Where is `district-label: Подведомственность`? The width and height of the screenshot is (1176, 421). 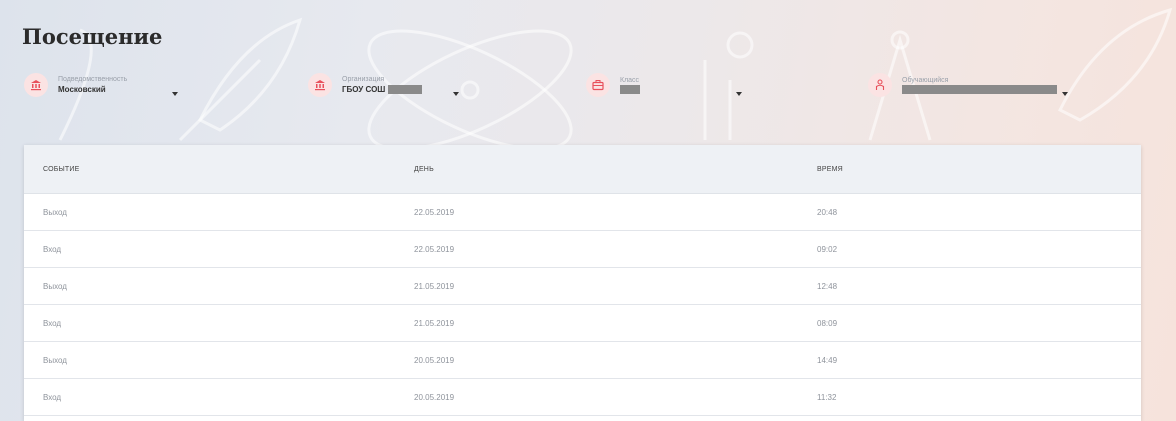
district-label: Подведомственность is located at coordinates (93, 79).